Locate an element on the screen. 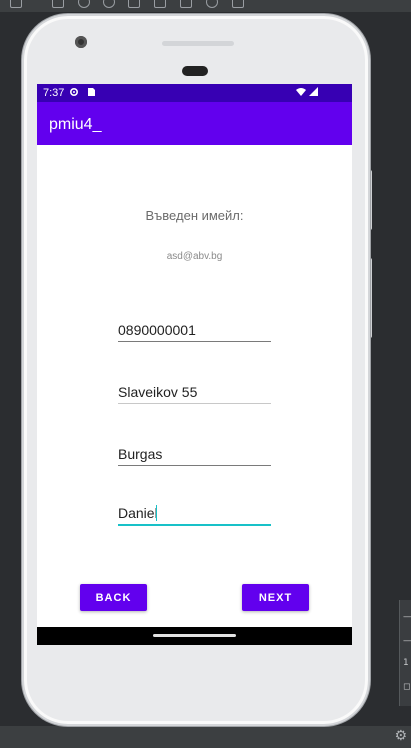 The image size is (411, 748). street-field is located at coordinates (194, 394).